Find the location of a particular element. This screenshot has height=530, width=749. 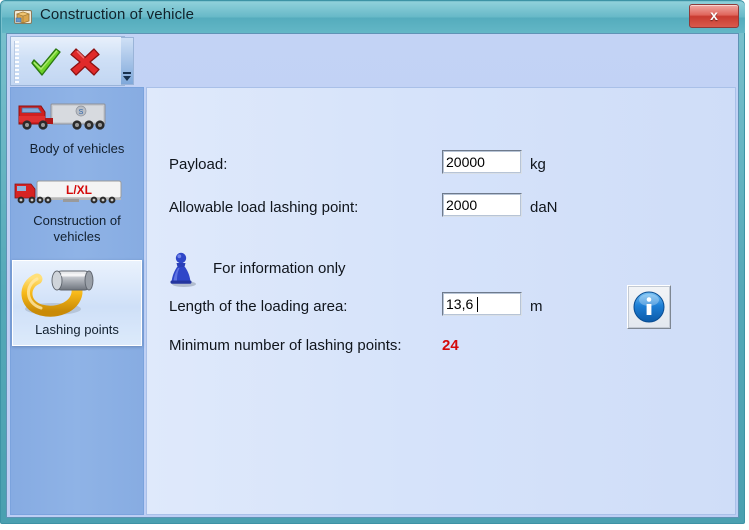

toolbar is located at coordinates (72, 61).